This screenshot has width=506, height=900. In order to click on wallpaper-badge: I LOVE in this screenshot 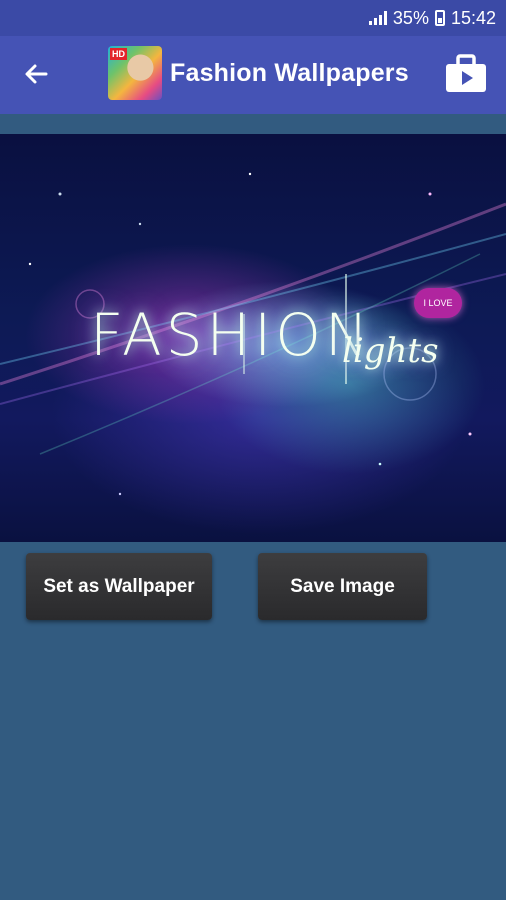, I will do `click(438, 303)`.